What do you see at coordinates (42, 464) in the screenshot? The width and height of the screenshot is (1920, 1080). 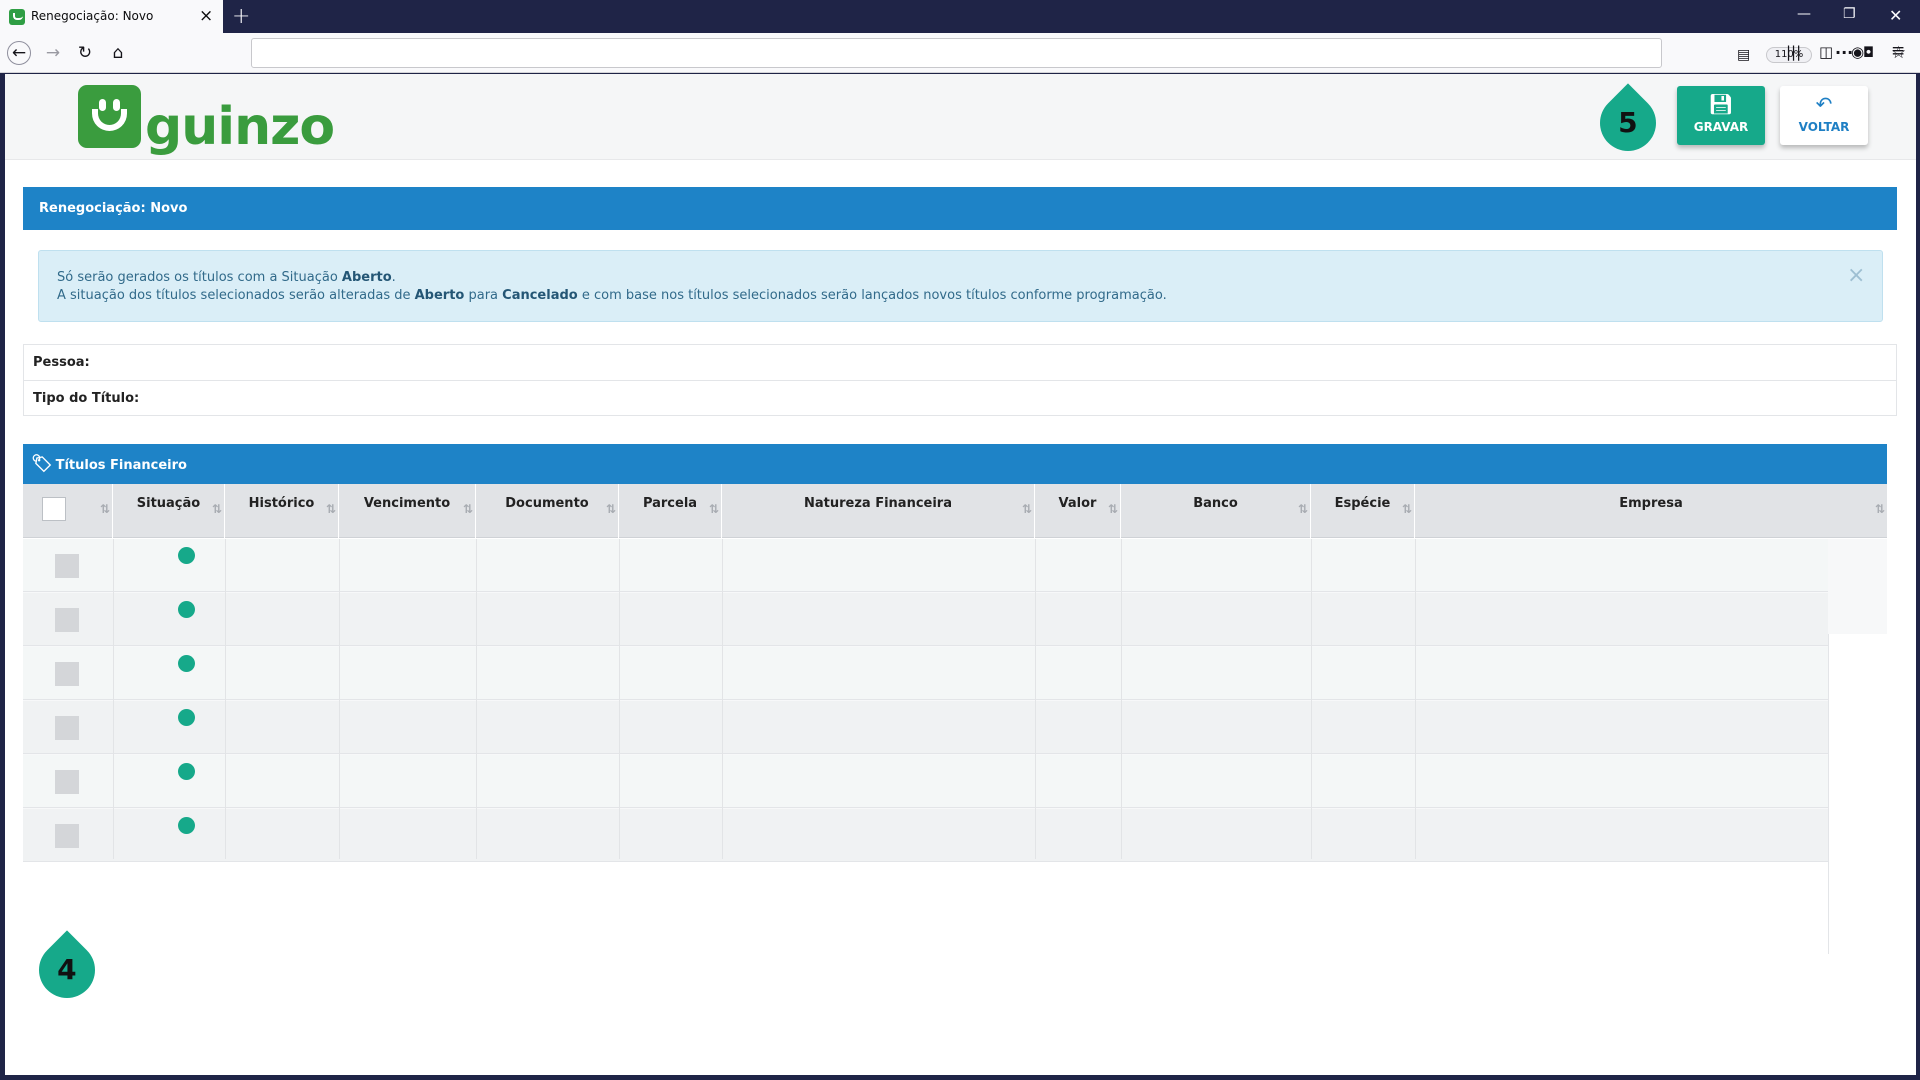 I see `tag-icon: 🏷︎` at bounding box center [42, 464].